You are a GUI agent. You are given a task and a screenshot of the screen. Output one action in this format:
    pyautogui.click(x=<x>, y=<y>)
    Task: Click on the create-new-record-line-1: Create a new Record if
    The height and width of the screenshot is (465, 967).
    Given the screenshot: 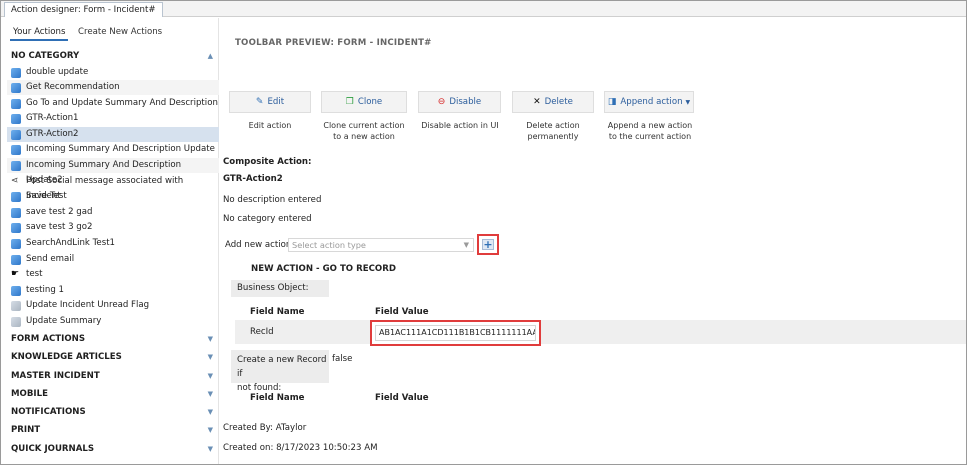 What is the action you would take?
    pyautogui.click(x=282, y=367)
    